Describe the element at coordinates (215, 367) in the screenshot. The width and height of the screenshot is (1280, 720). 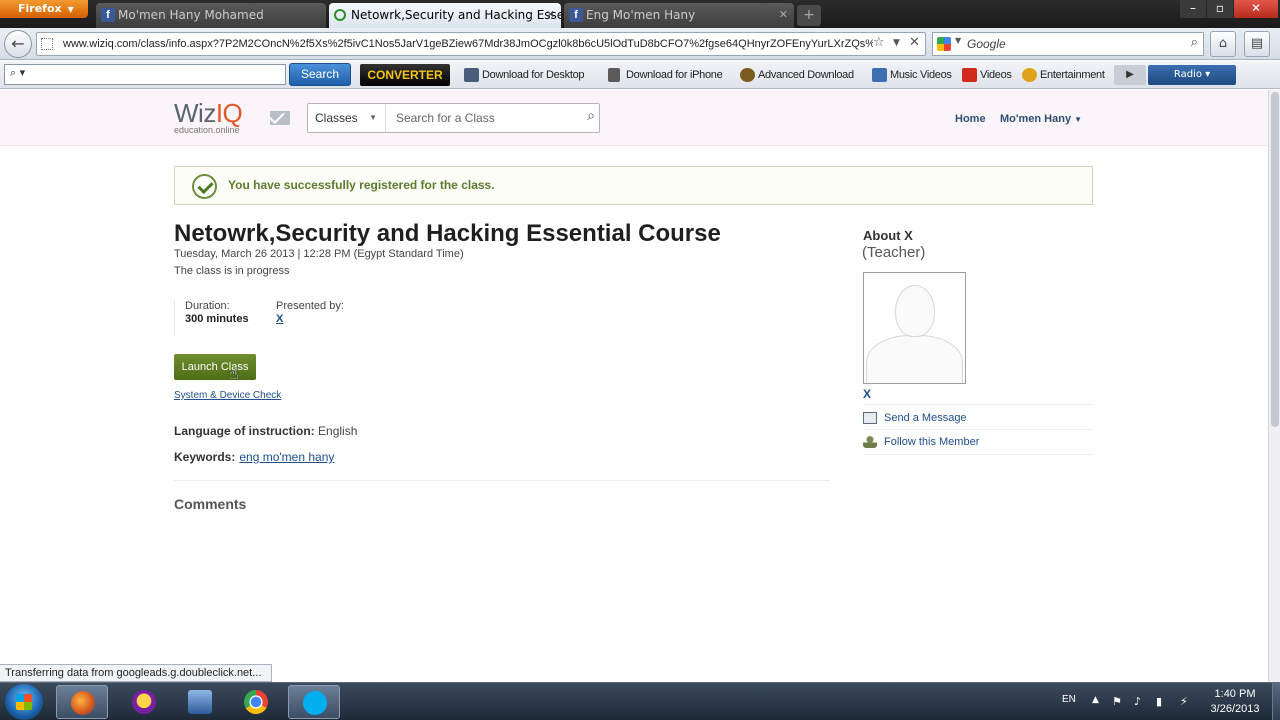
I see `launch-class-button: Launch Class` at that location.